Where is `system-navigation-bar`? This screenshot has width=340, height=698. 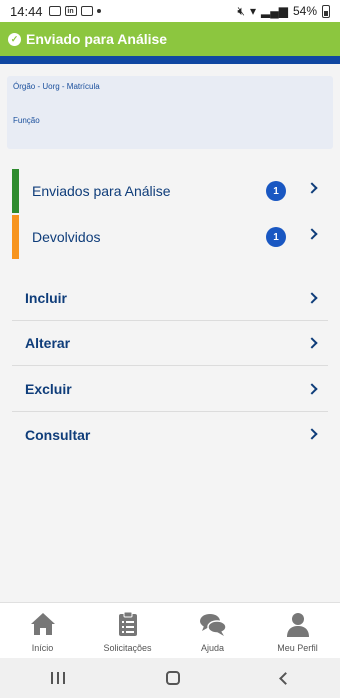
system-navigation-bar is located at coordinates (170, 678).